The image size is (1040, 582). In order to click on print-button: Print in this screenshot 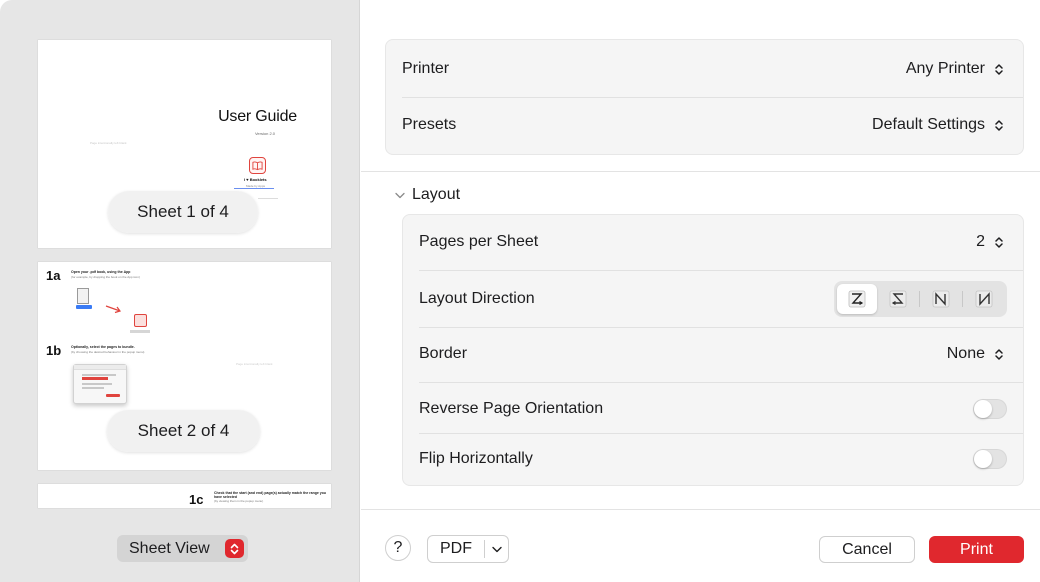, I will do `click(976, 549)`.